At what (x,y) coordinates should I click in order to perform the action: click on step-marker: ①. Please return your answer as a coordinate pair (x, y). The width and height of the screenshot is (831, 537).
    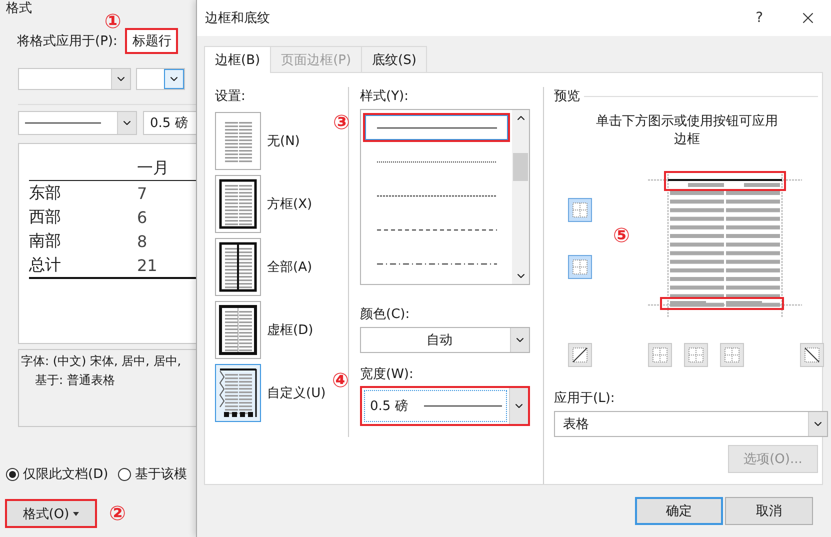
    Looking at the image, I should click on (113, 21).